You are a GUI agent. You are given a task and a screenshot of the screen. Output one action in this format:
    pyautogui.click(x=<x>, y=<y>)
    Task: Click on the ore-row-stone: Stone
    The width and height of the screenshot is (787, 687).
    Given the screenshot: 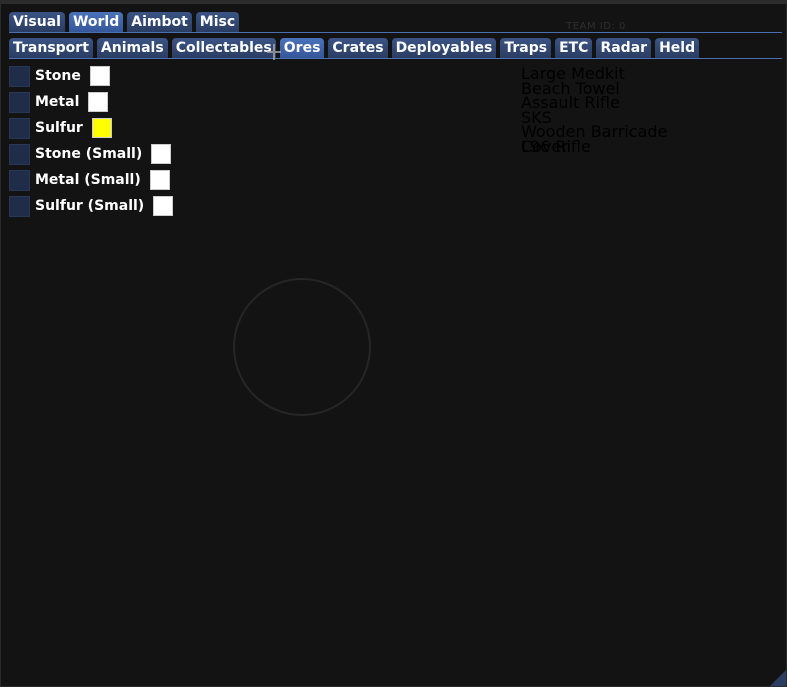 What is the action you would take?
    pyautogui.click(x=91, y=76)
    